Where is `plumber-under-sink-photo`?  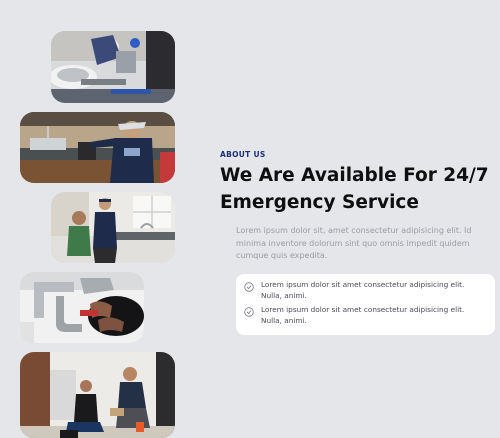
plumber-under-sink-photo is located at coordinates (113, 67).